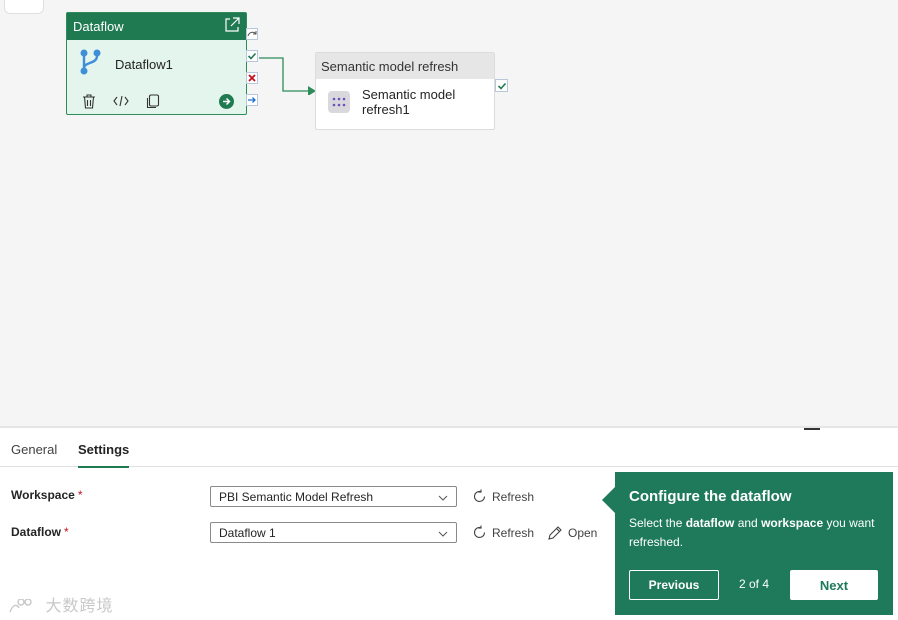 Image resolution: width=898 pixels, height=620 pixels. Describe the element at coordinates (572, 533) in the screenshot. I see `dataflow-open-button: Open` at that location.